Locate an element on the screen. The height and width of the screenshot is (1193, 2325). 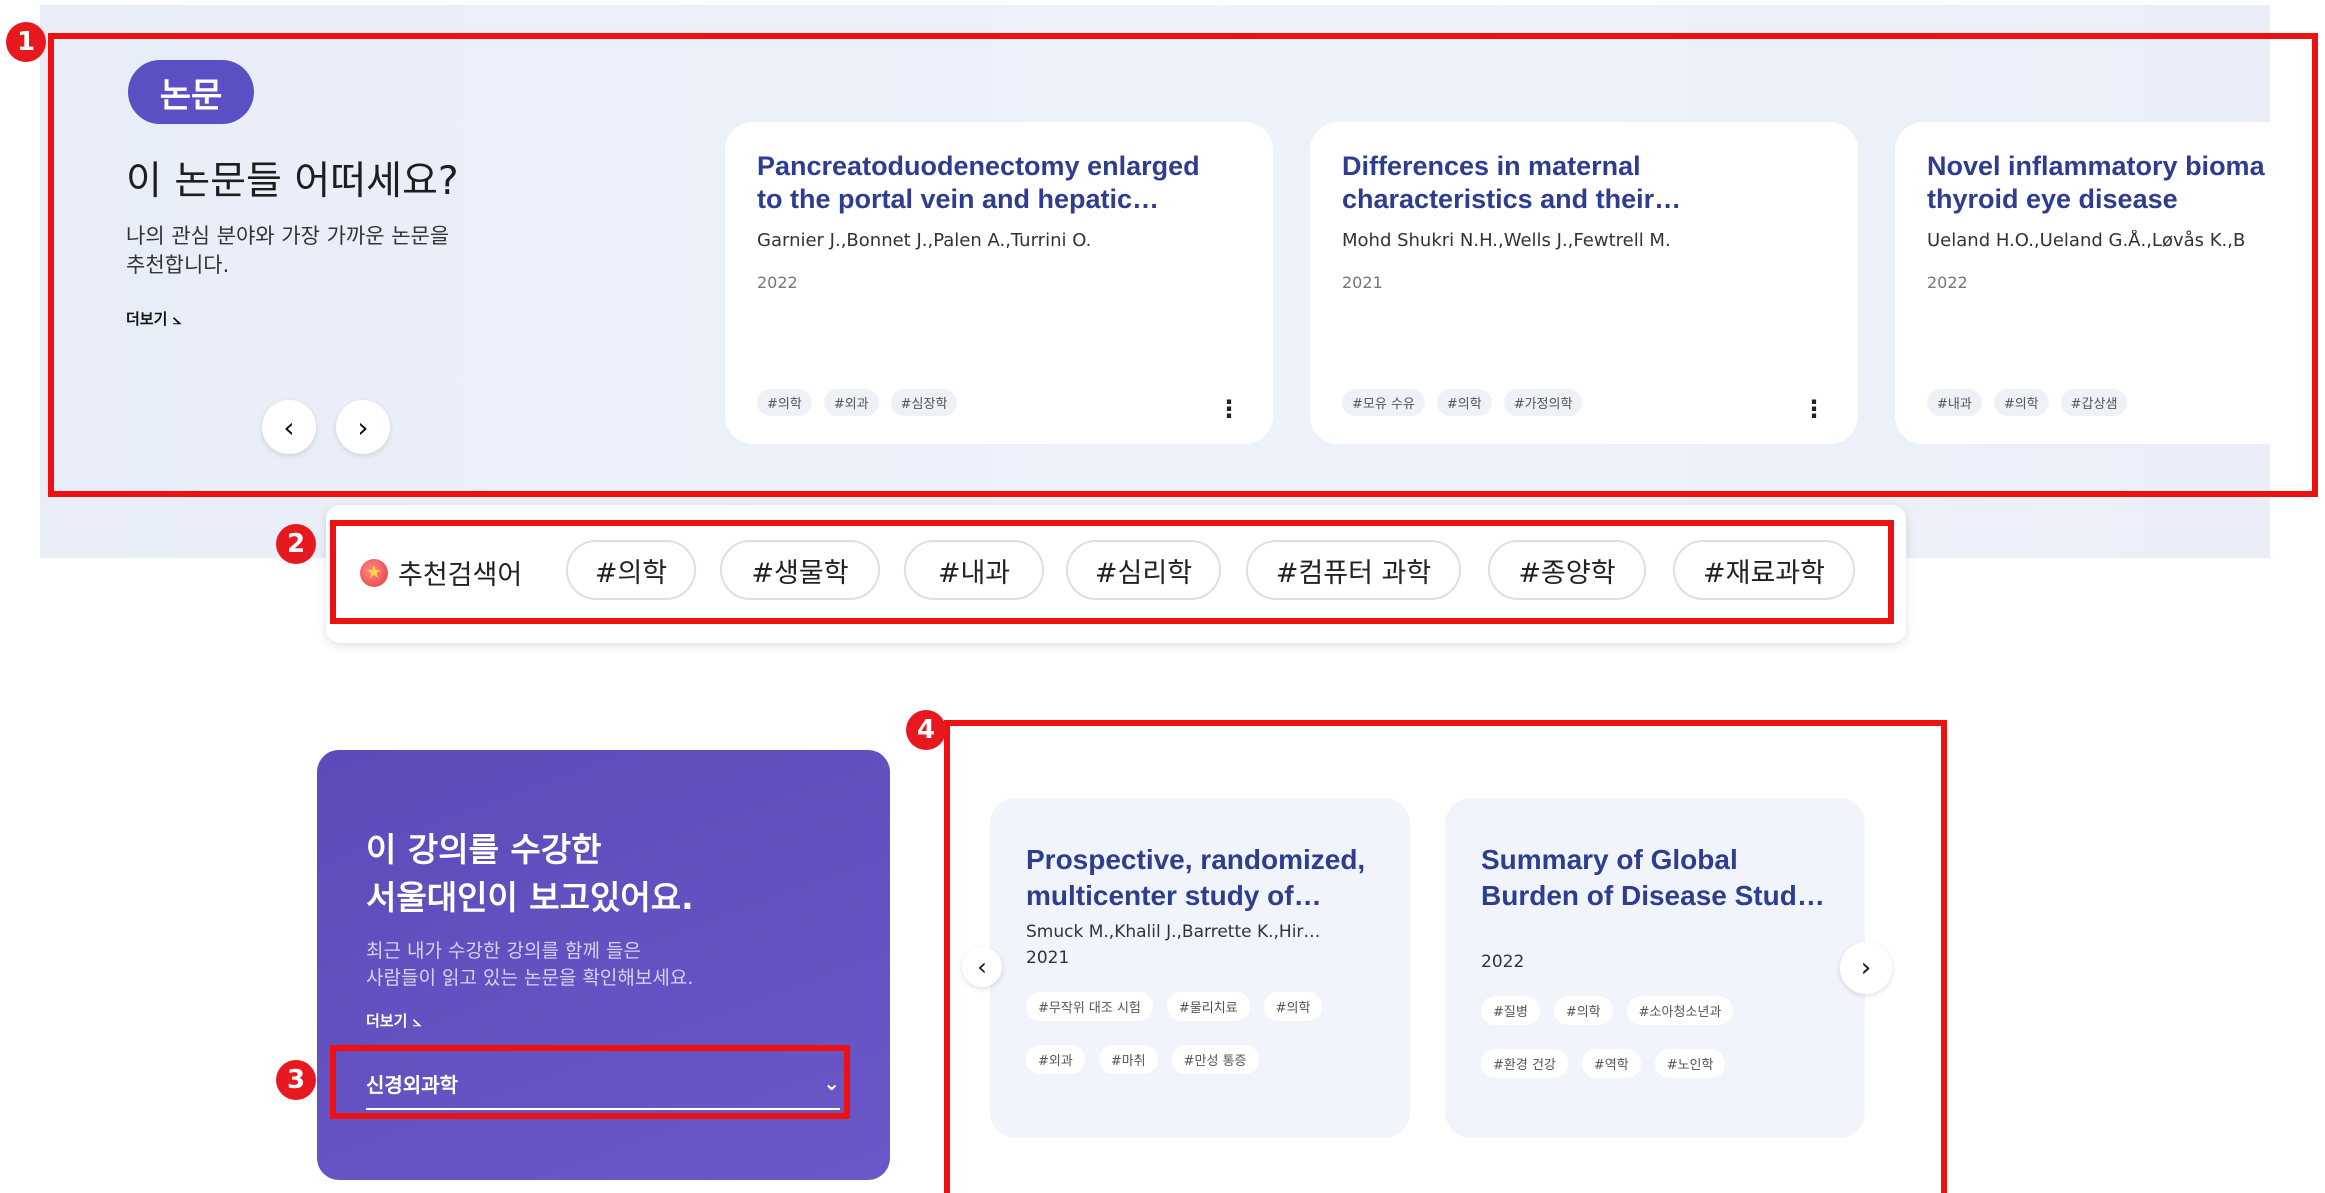
lecture-title-line: 서울대인이 보고있어요. is located at coordinates (530, 897).